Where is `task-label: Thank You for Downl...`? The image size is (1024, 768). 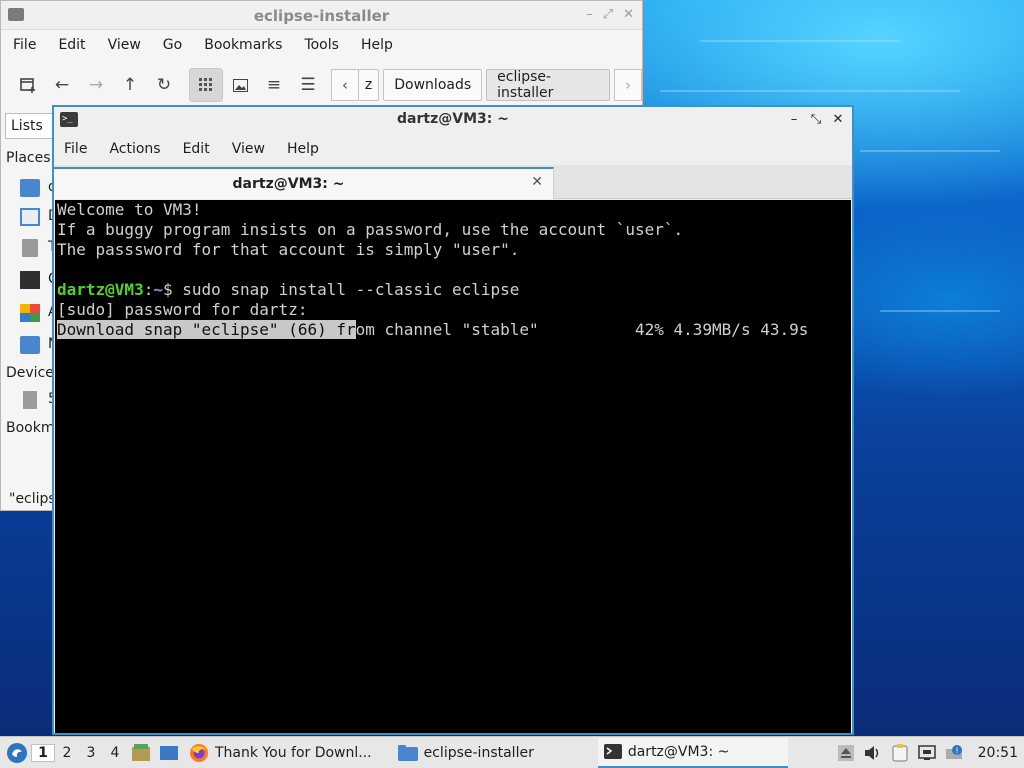 task-label: Thank You for Downl... is located at coordinates (293, 752).